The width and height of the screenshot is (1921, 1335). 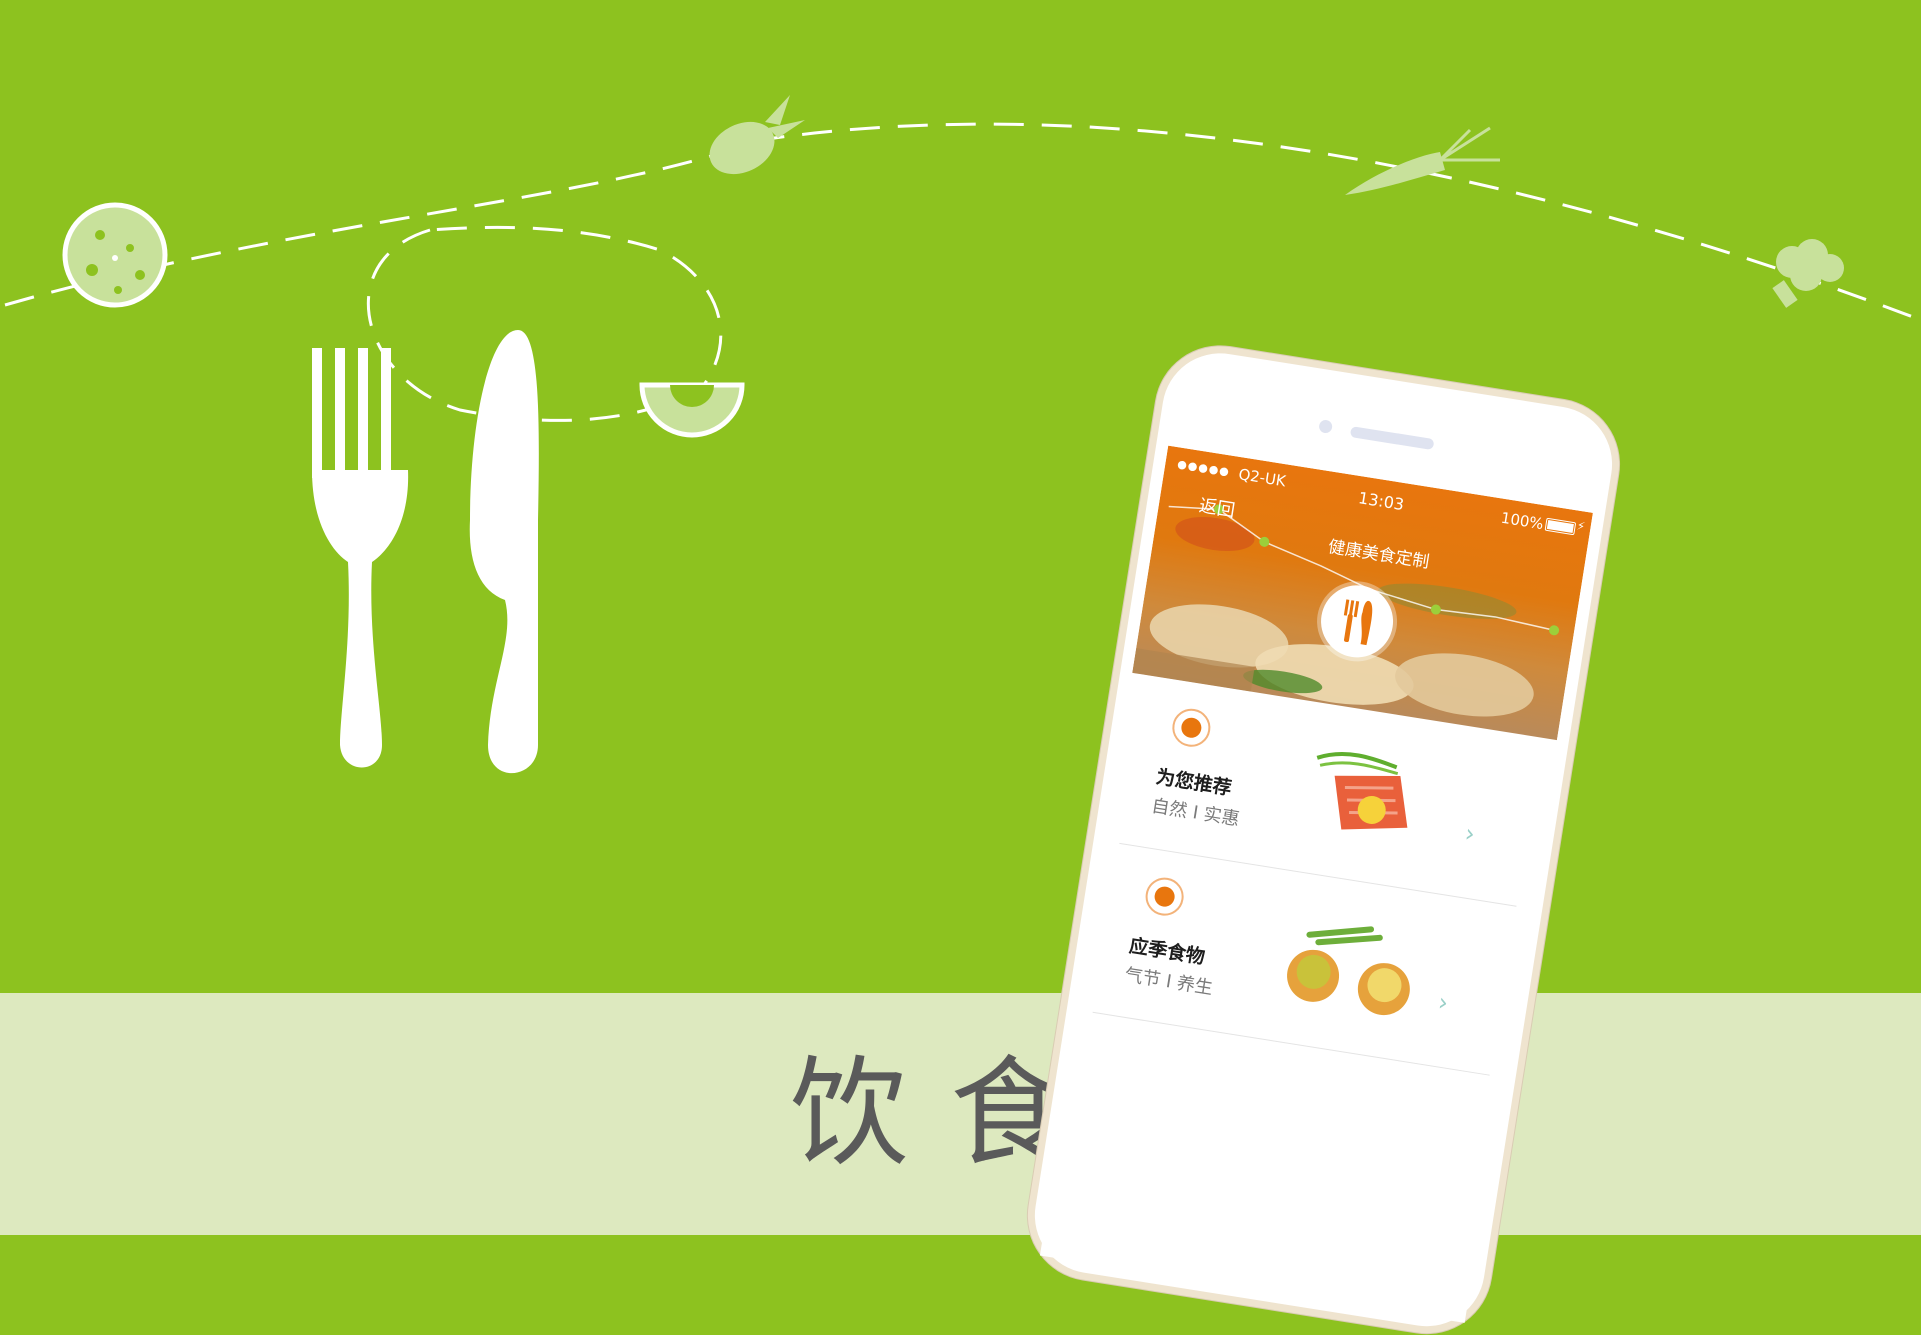 I want to click on phone-speaker, so click(x=1392, y=438).